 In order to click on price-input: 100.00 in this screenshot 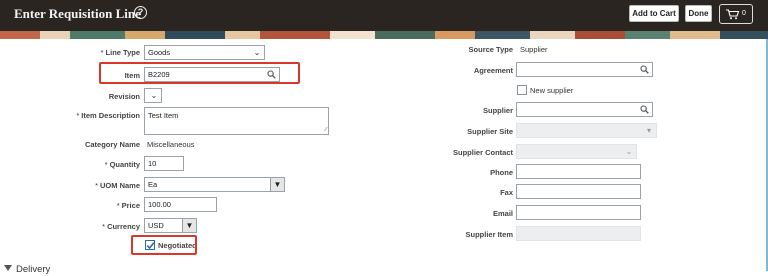, I will do `click(180, 204)`.